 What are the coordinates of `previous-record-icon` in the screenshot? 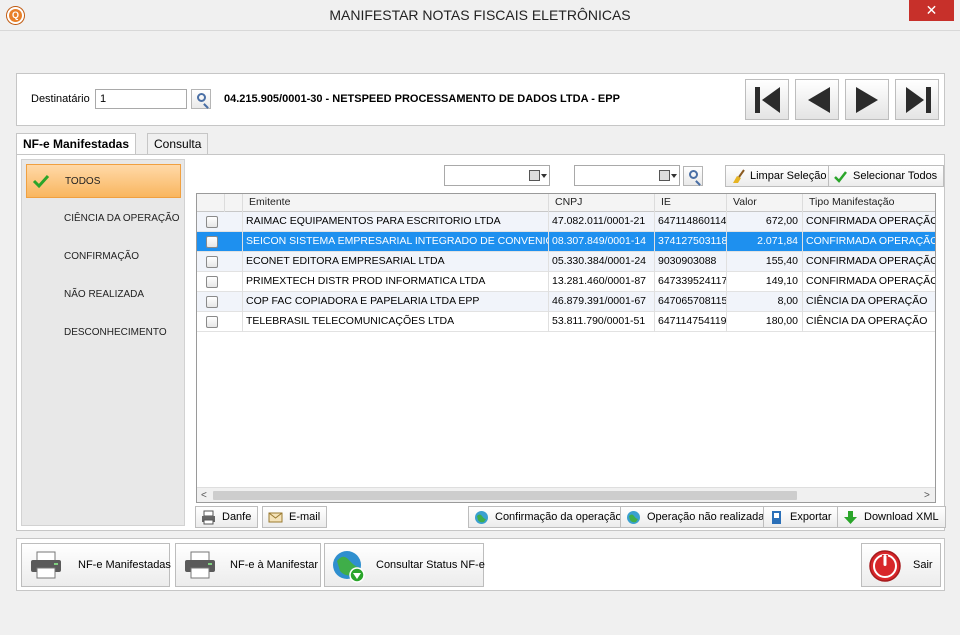 It's located at (819, 100).